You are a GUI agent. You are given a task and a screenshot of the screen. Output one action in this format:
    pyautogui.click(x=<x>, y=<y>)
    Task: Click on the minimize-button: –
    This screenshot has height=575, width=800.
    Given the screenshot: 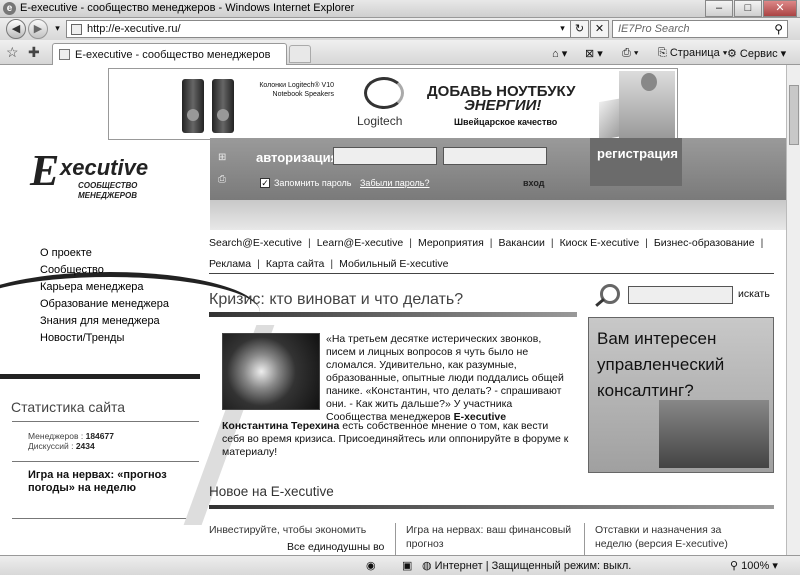 What is the action you would take?
    pyautogui.click(x=719, y=8)
    